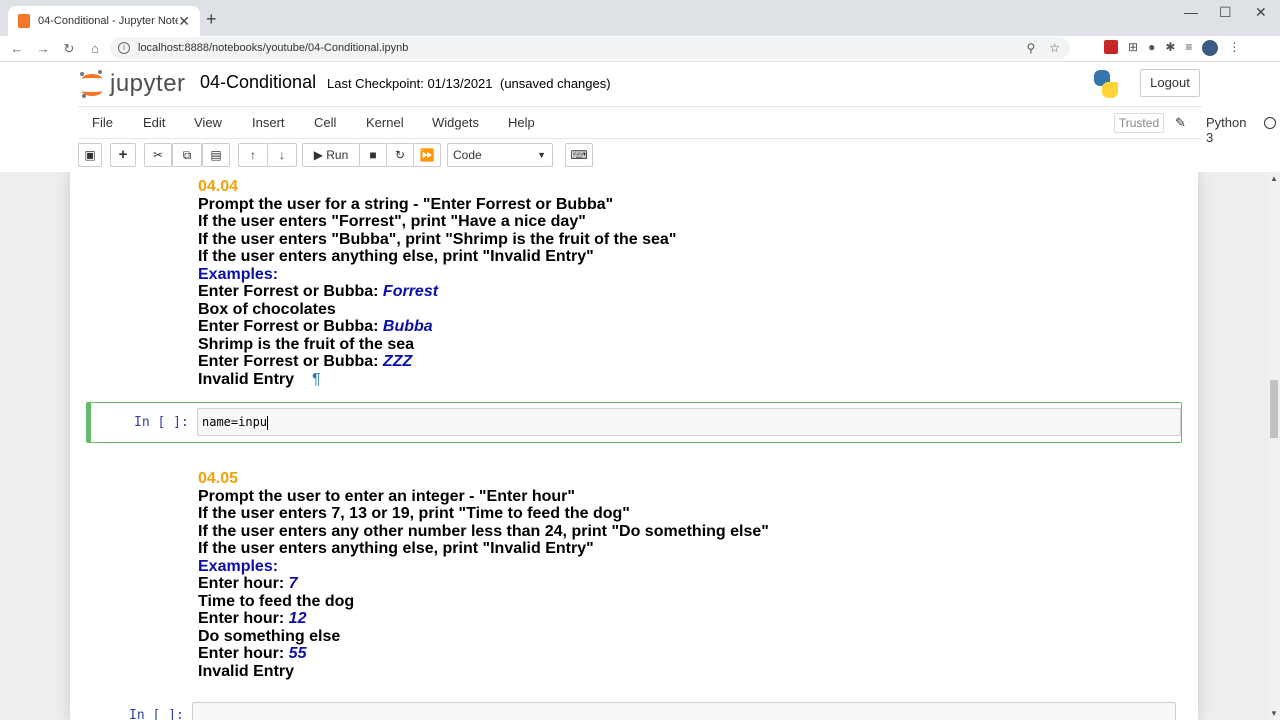 This screenshot has width=1280, height=720. I want to click on example-output: Box of chocolates, so click(267, 309).